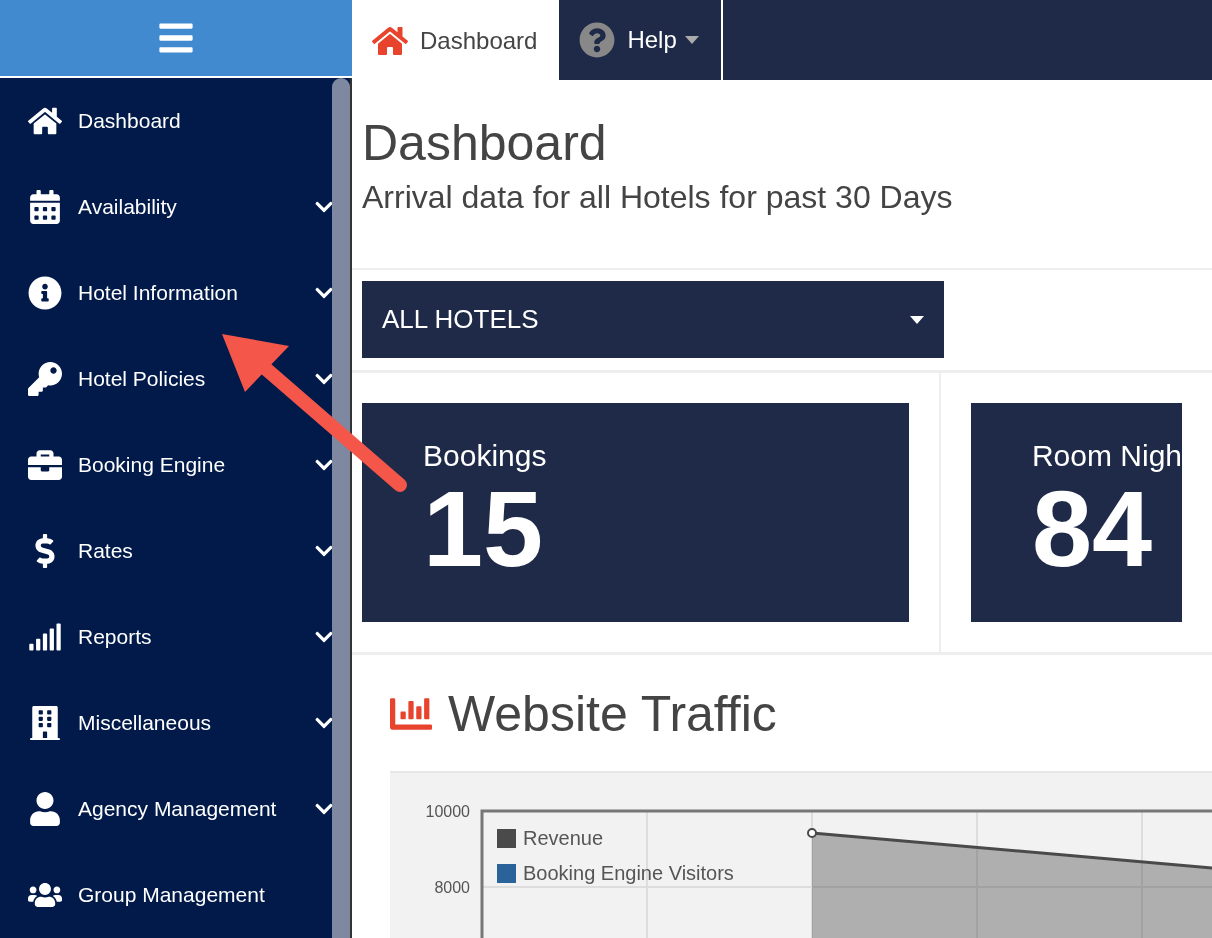 The width and height of the screenshot is (1212, 938). Describe the element at coordinates (152, 465) in the screenshot. I see `sidebar-label: Booking Engine` at that location.